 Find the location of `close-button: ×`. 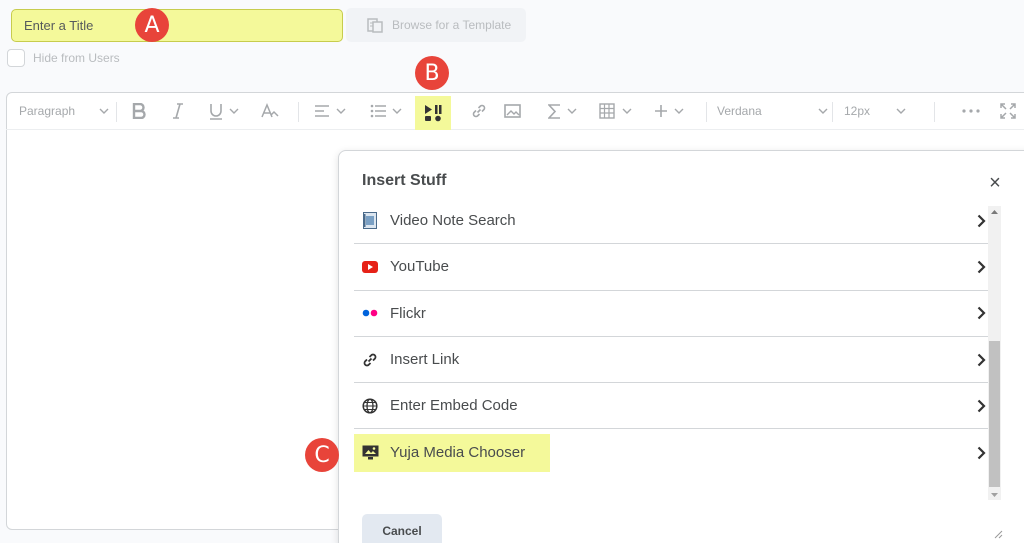

close-button: × is located at coordinates (995, 183).